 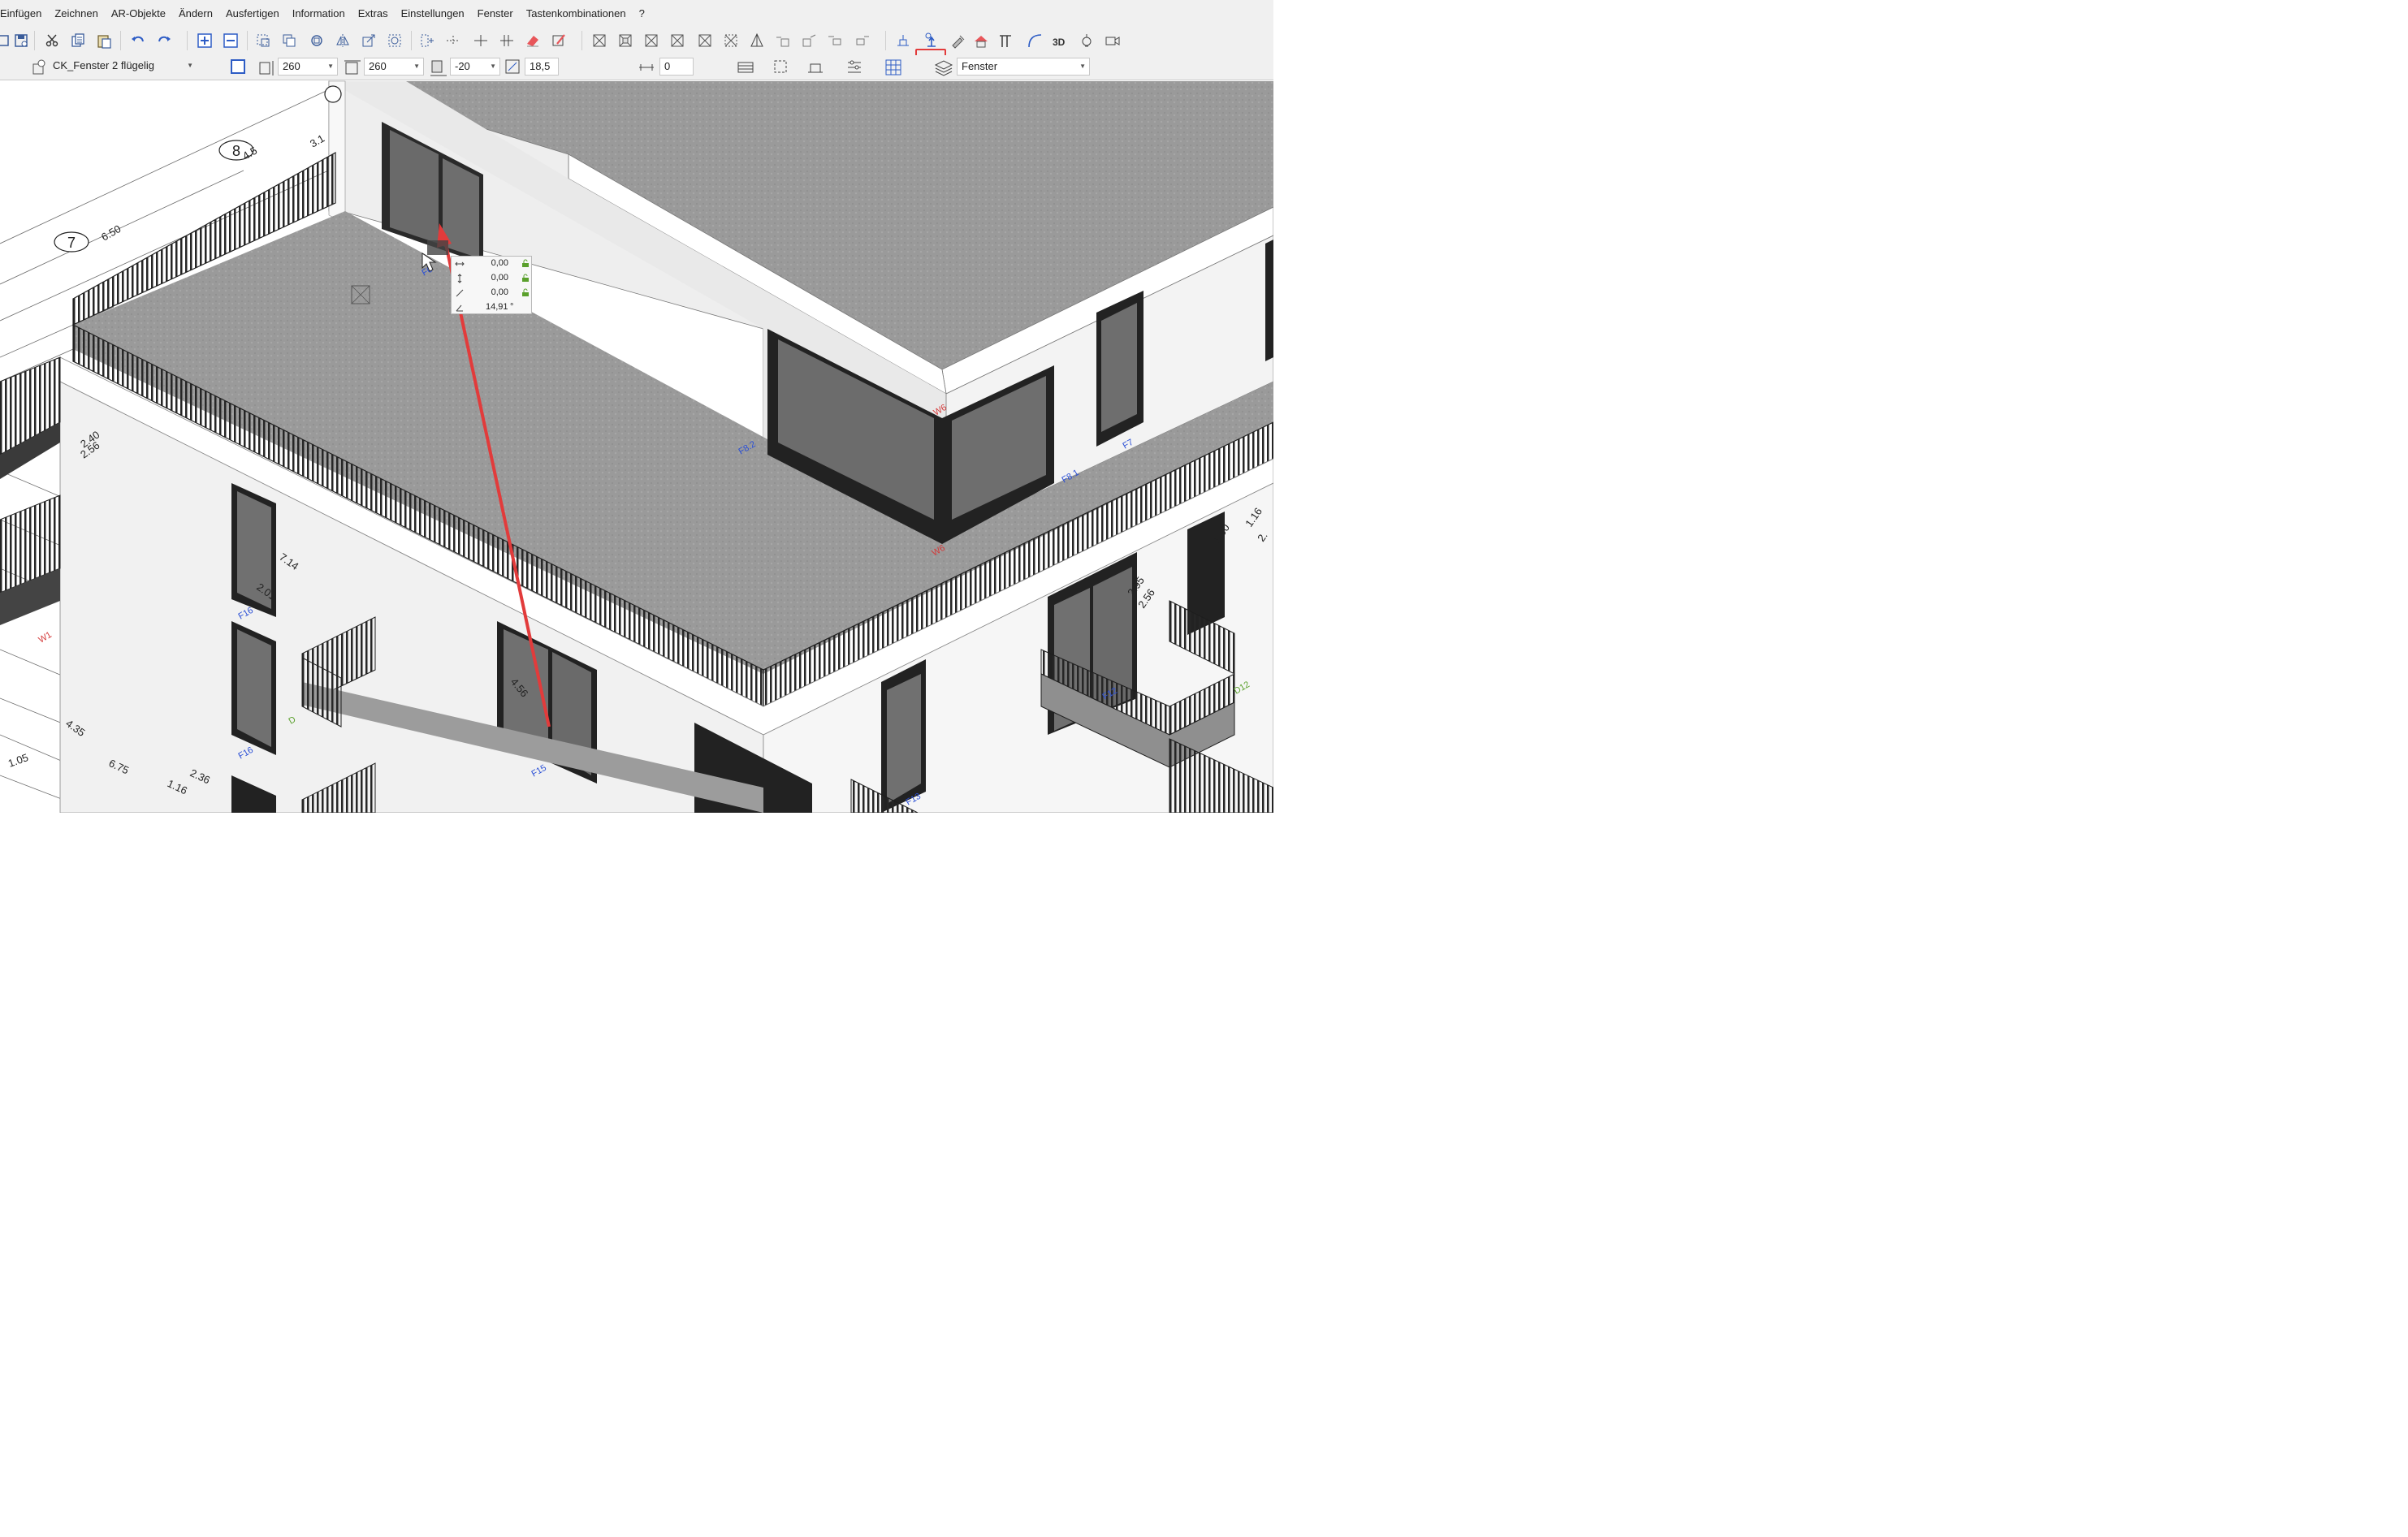 I want to click on dimension-text: 1.05, so click(x=18, y=760).